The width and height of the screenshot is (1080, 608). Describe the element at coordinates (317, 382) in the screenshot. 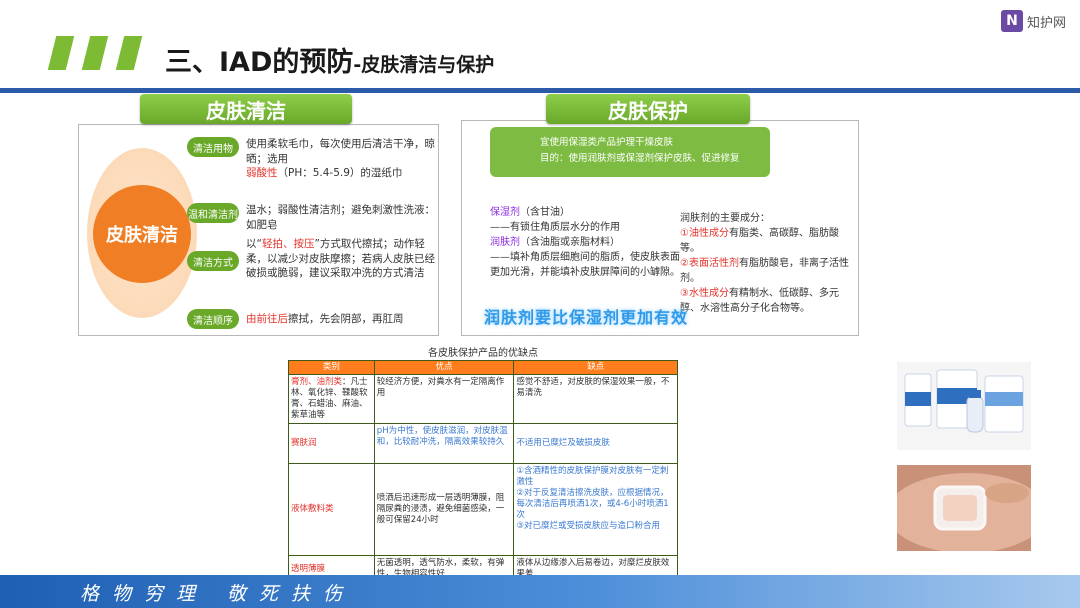

I see `cell-type-red: 膏剂、油剂类` at that location.